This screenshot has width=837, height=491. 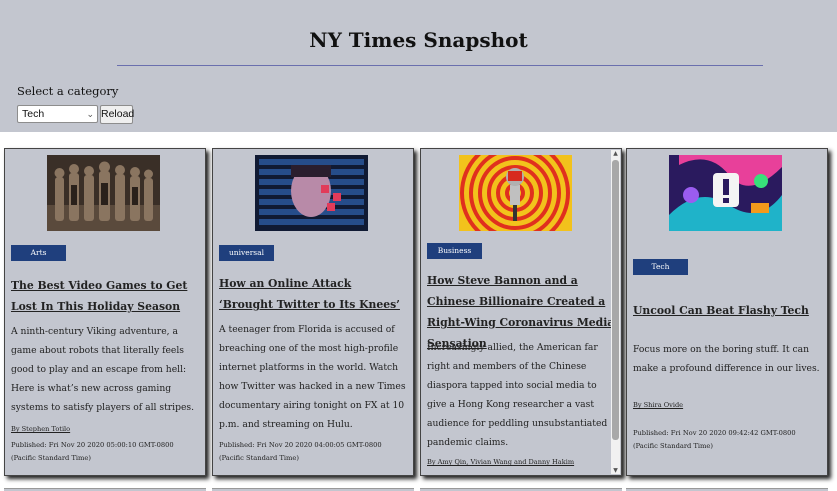 I want to click on title-divider, so click(x=440, y=65).